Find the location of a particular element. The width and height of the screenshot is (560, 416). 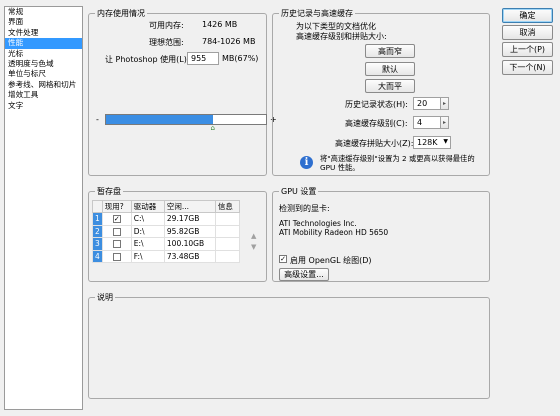

free-space-cell: 100.10GB is located at coordinates (189, 244).